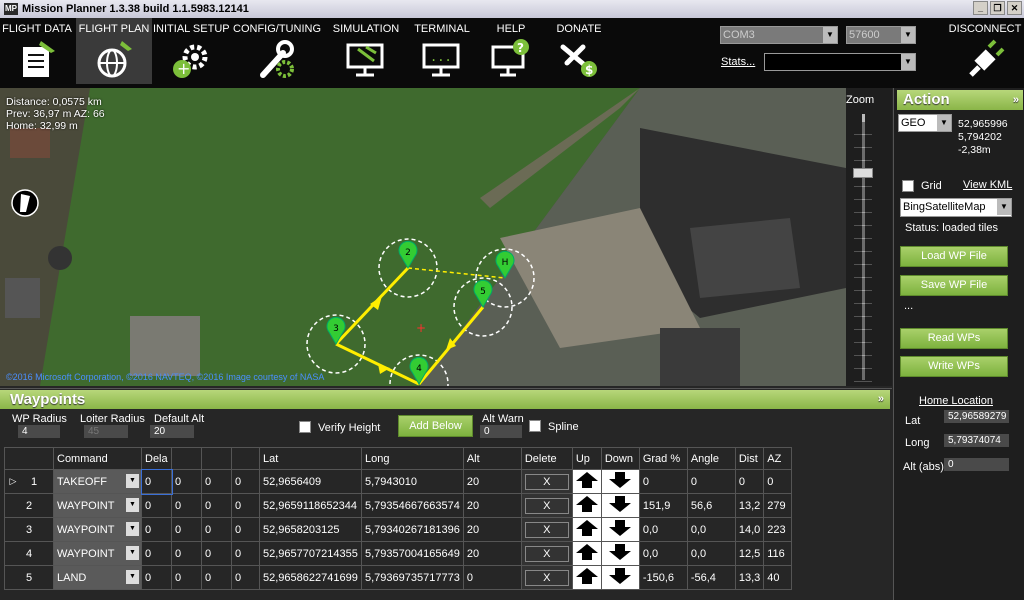 The width and height of the screenshot is (1024, 600). Describe the element at coordinates (997, 8) in the screenshot. I see `maximize-button: ❐` at that location.